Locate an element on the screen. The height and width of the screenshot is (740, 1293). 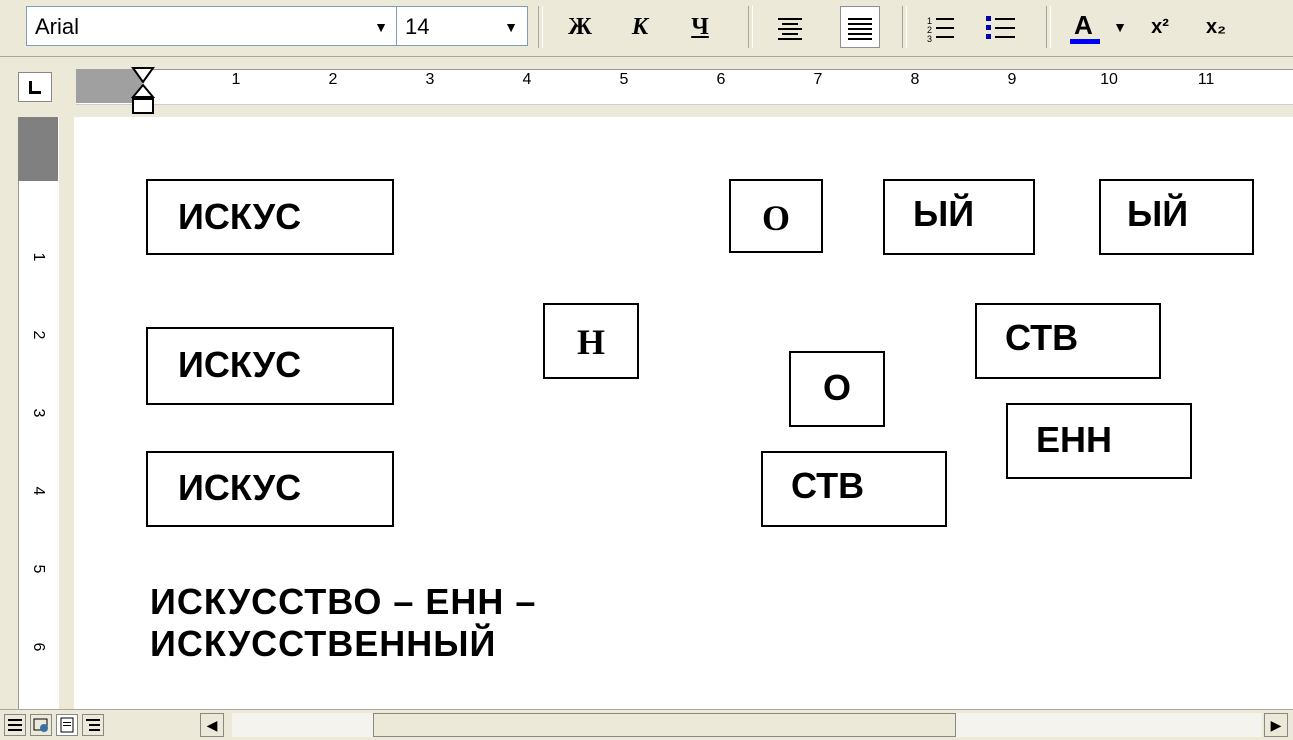
bold-button-label: Ж is located at coordinates (580, 27).